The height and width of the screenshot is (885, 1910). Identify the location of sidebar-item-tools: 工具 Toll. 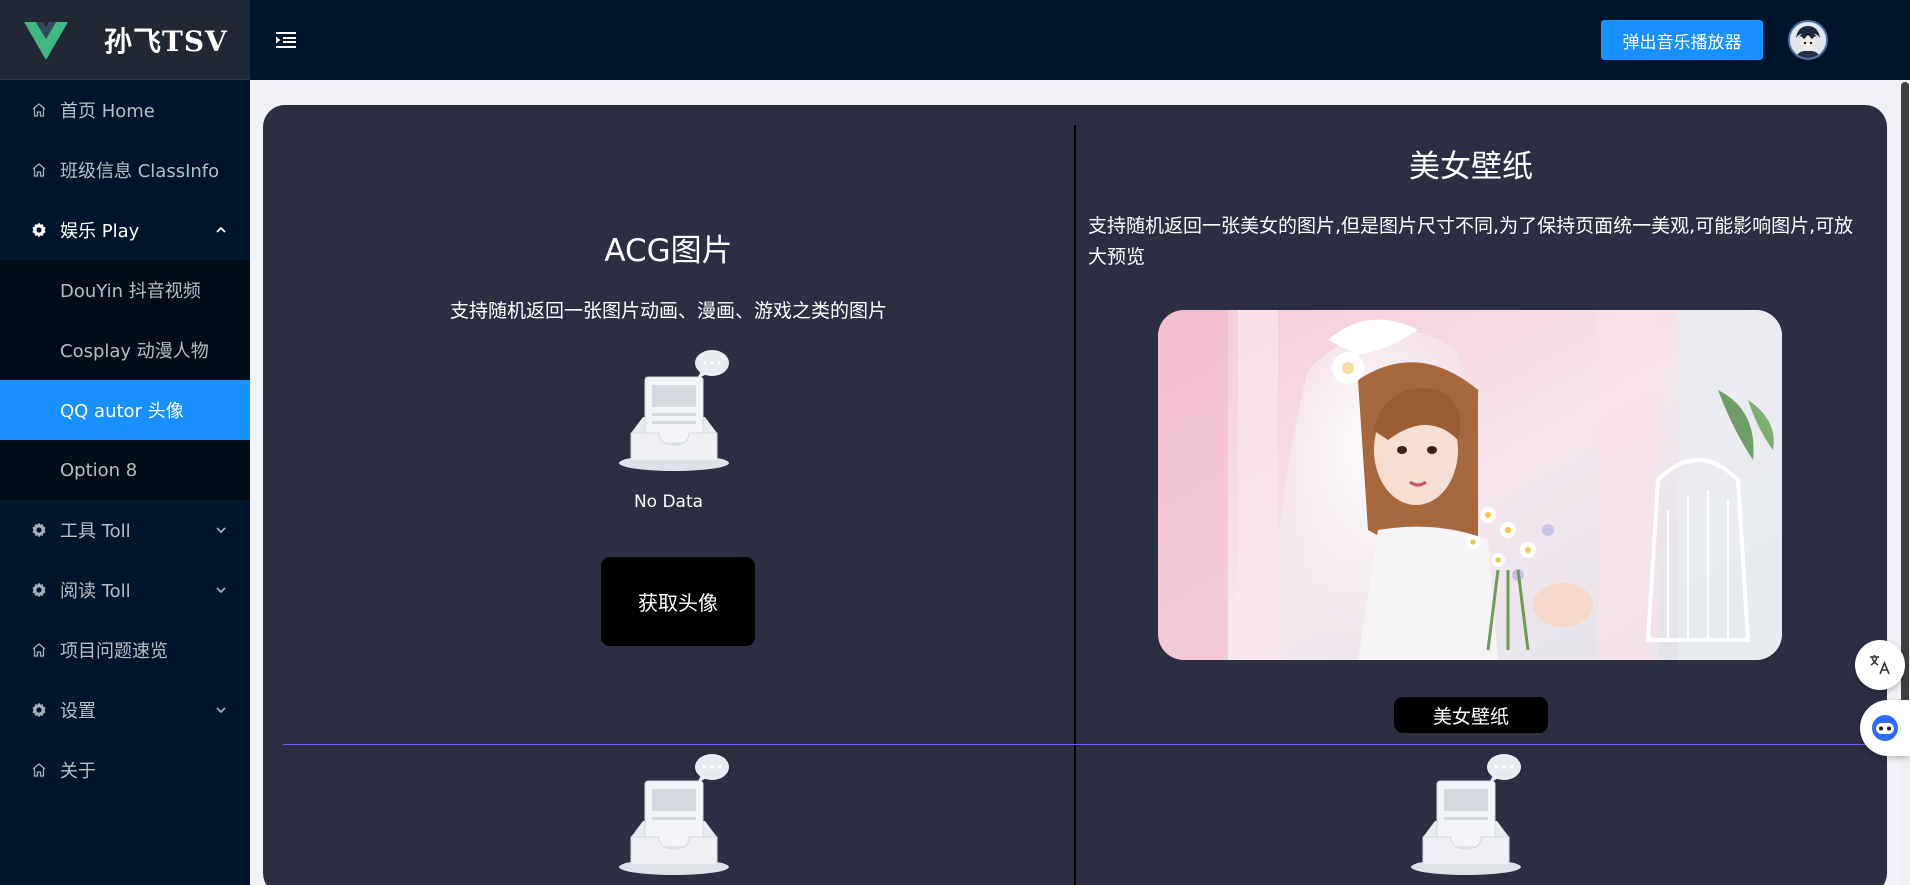
(125, 530).